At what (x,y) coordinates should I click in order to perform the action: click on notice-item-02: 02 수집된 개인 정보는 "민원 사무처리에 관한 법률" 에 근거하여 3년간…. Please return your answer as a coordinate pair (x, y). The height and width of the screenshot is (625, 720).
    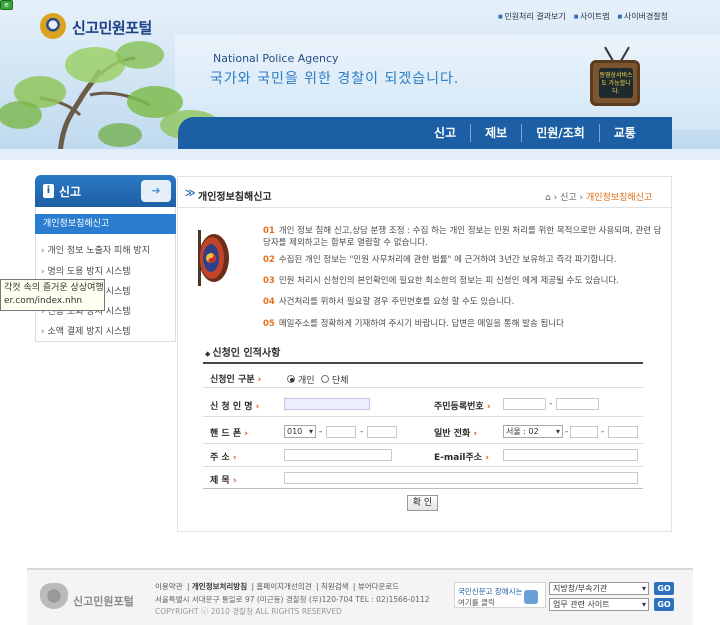
    Looking at the image, I should click on (440, 260).